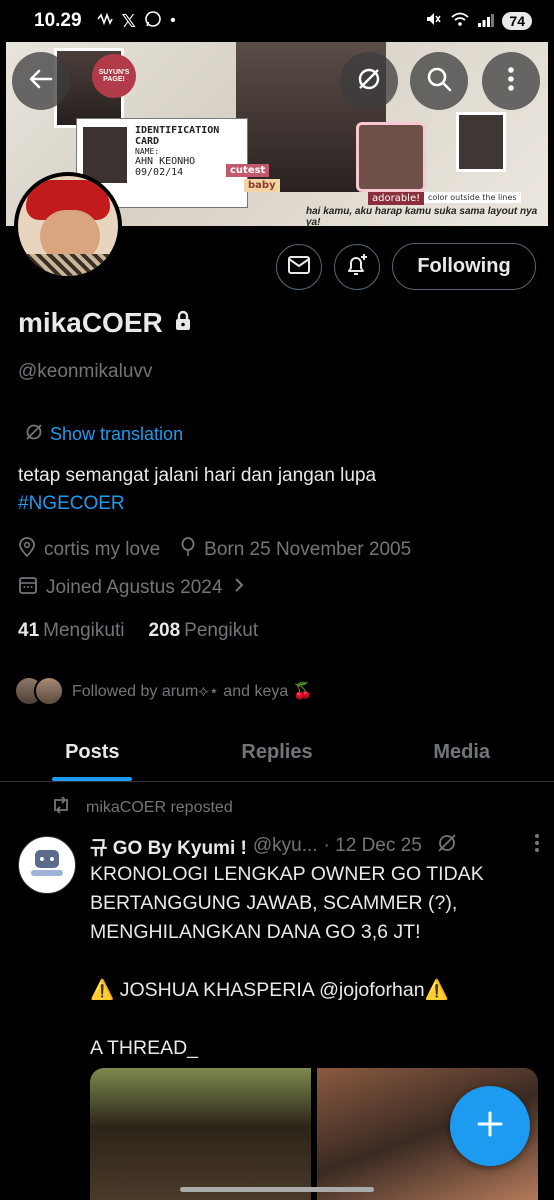  Describe the element at coordinates (460, 21) in the screenshot. I see `wifi-icon` at that location.